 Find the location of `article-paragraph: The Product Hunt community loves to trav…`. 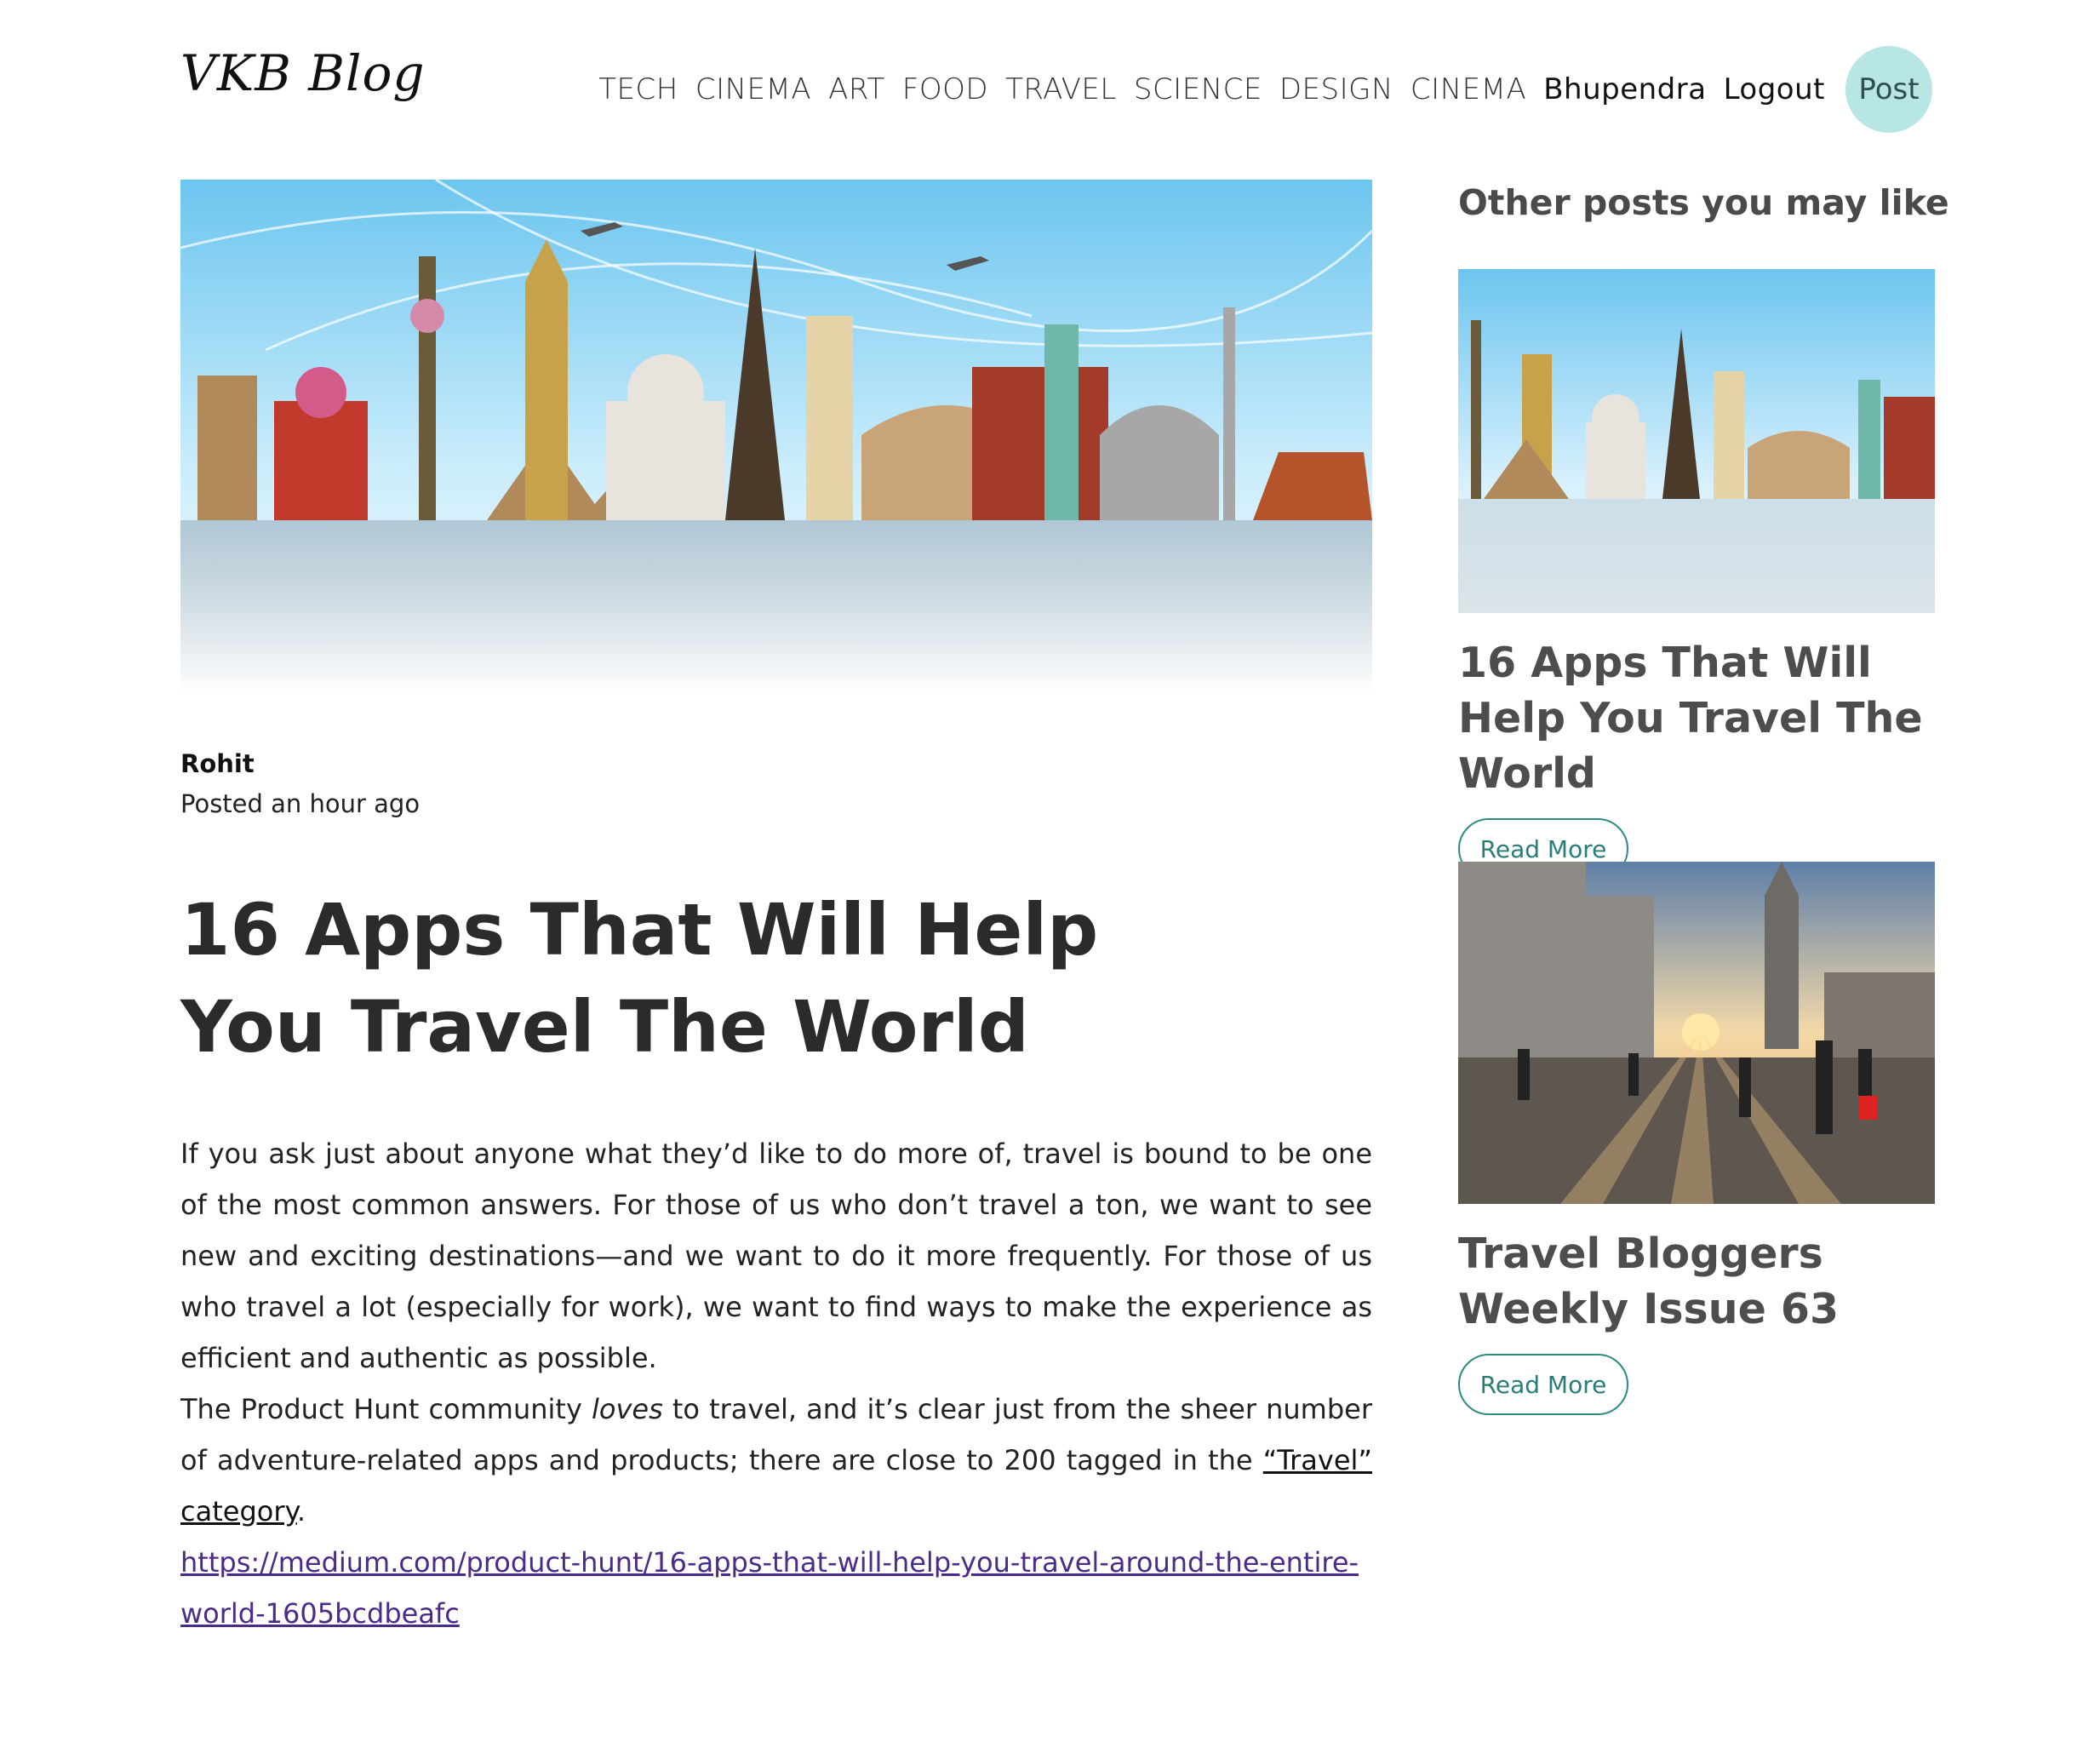

article-paragraph: The Product Hunt community loves to trav… is located at coordinates (776, 1460).